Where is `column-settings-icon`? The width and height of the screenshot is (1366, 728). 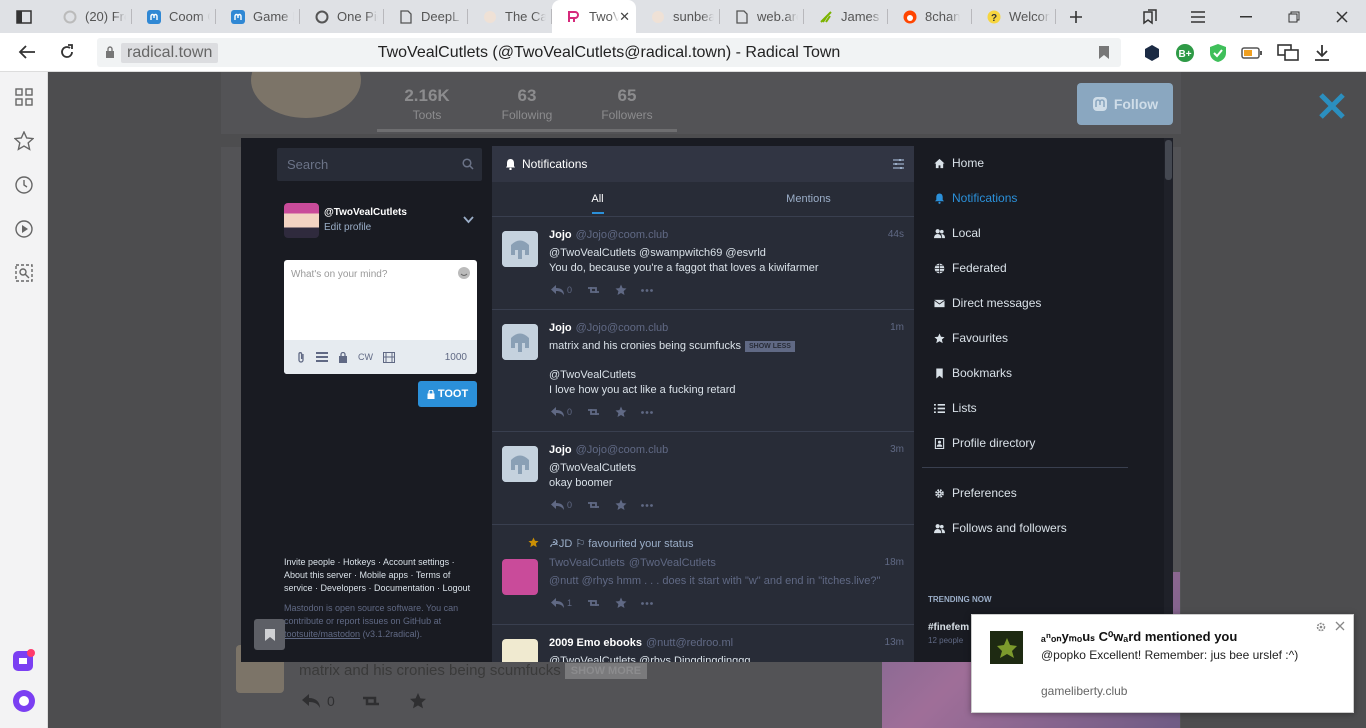 column-settings-icon is located at coordinates (898, 164).